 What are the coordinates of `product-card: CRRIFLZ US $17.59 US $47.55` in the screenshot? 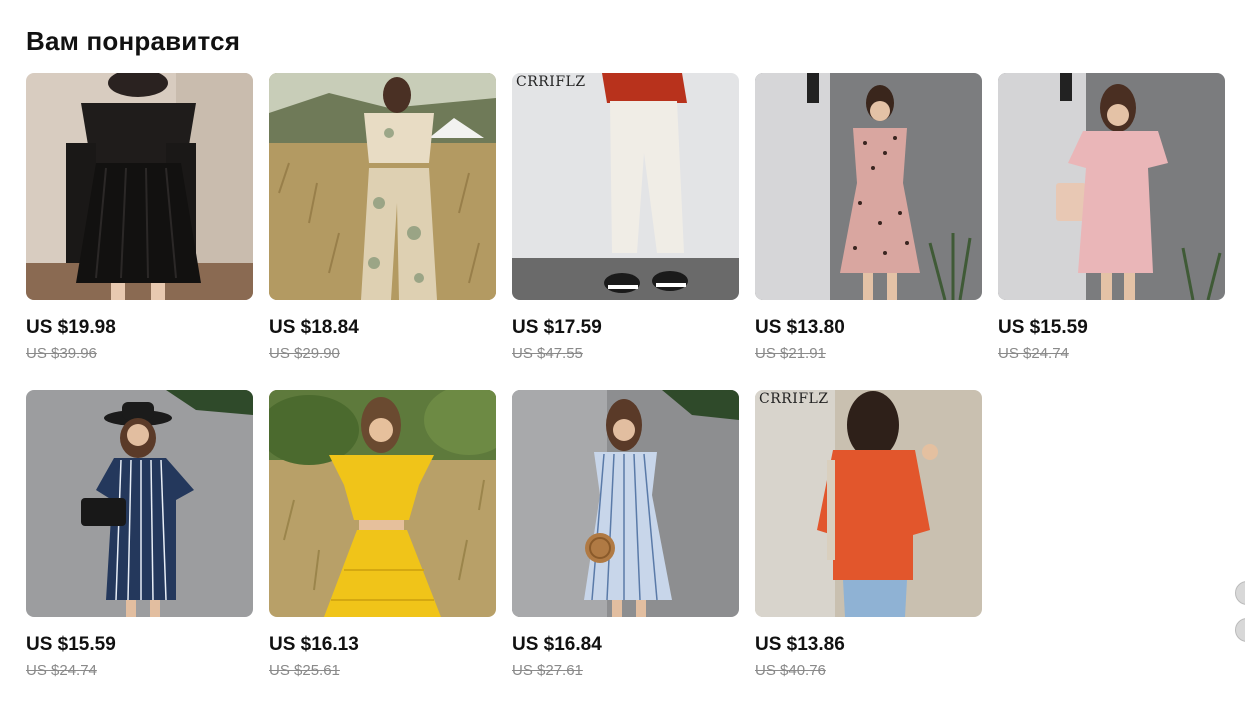 It's located at (625, 231).